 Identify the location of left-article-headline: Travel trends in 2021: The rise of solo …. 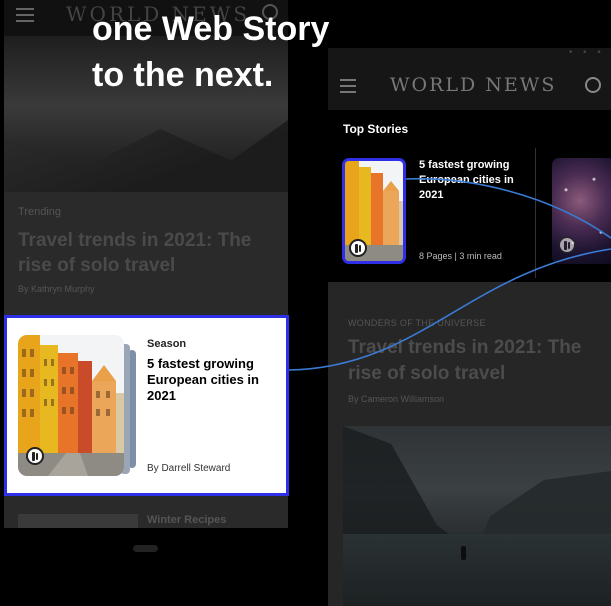
(148, 253).